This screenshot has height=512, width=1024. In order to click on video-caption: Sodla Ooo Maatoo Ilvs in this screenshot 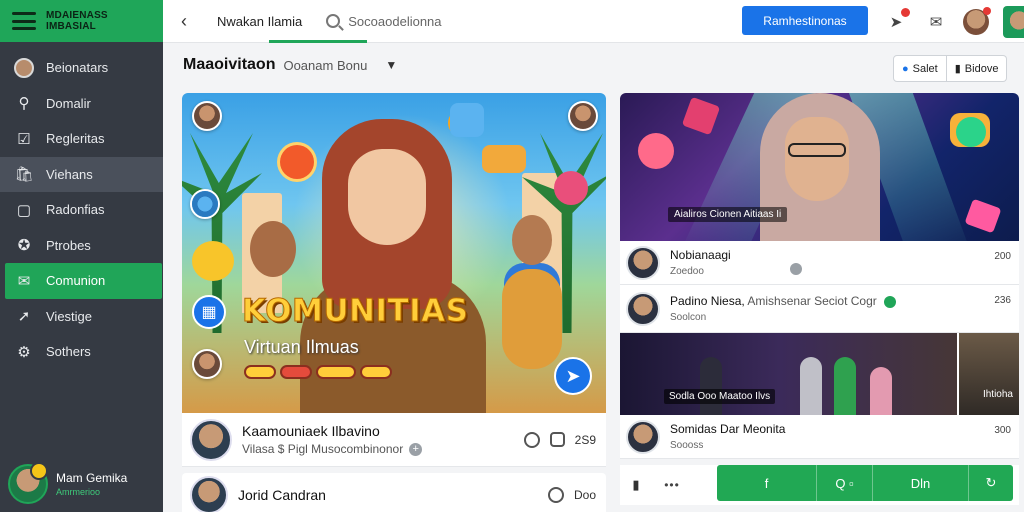, I will do `click(720, 396)`.